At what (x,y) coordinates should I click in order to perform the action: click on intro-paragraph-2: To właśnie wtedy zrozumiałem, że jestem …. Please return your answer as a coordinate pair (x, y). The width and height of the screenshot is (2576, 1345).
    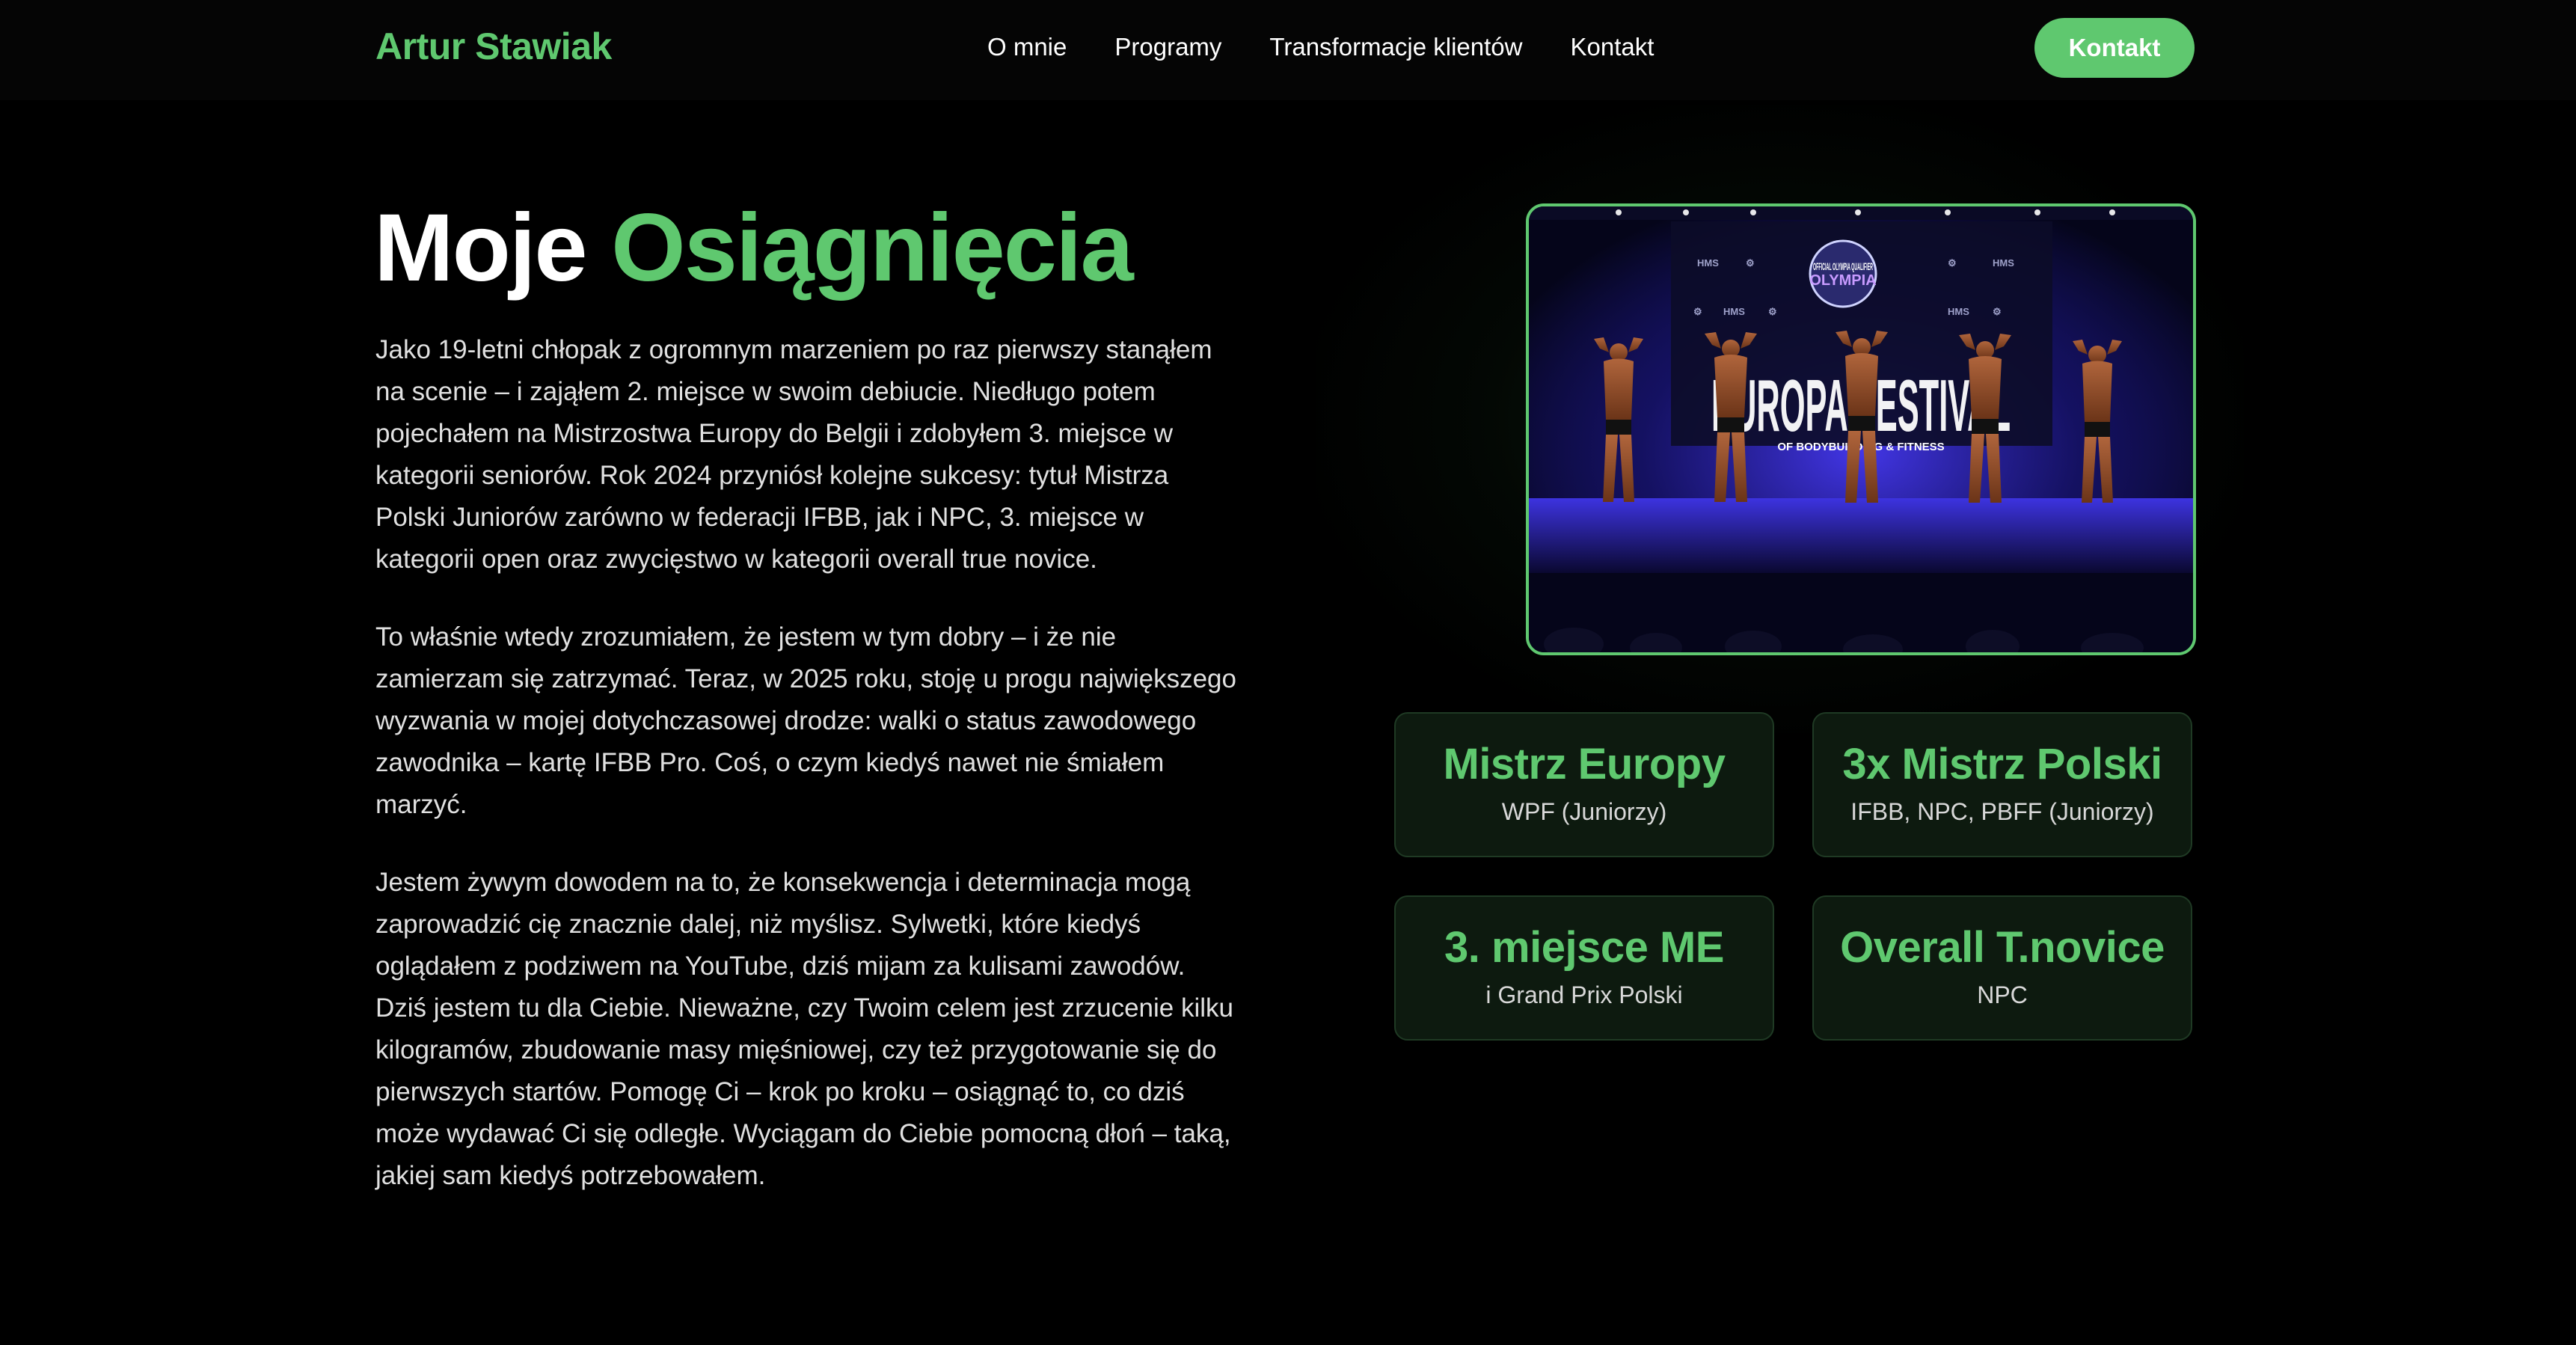
    Looking at the image, I should click on (805, 720).